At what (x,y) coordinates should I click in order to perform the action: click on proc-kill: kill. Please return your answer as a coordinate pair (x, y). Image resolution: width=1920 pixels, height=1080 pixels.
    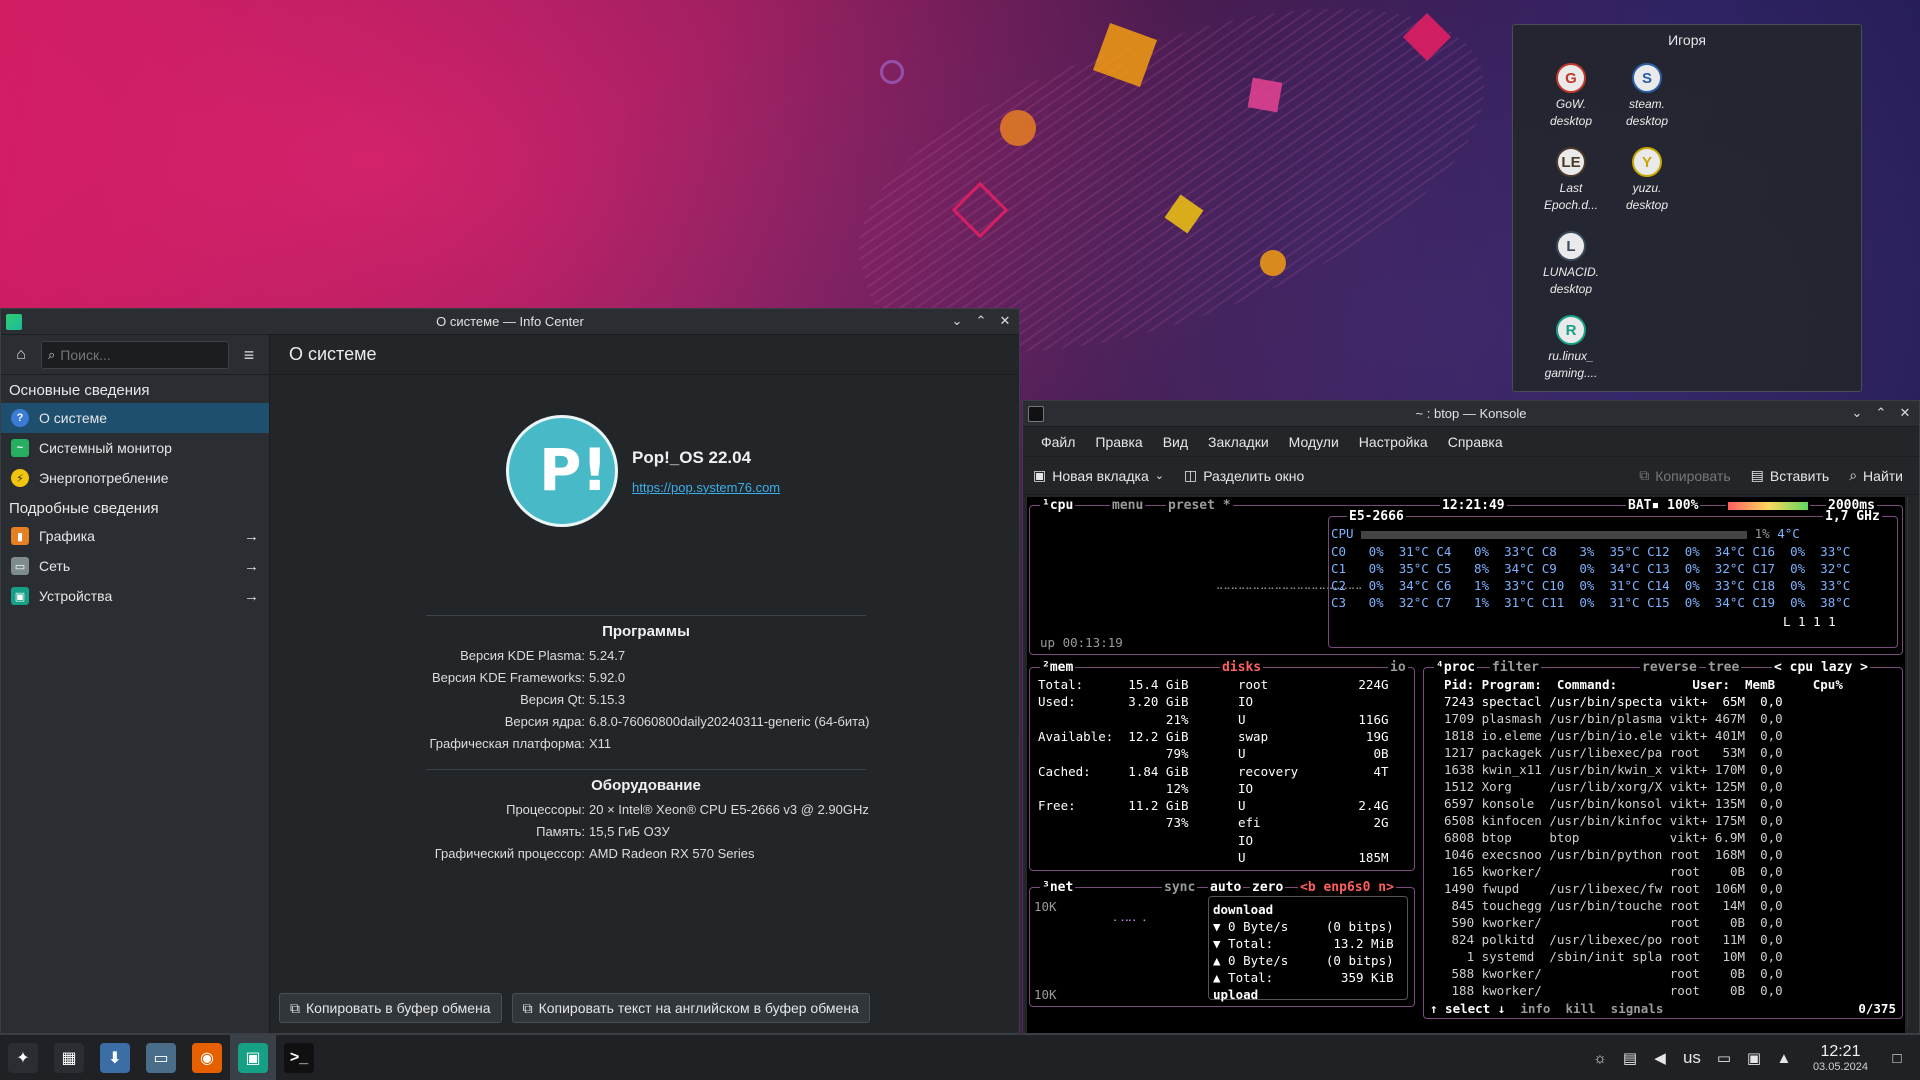
    Looking at the image, I should click on (1581, 1008).